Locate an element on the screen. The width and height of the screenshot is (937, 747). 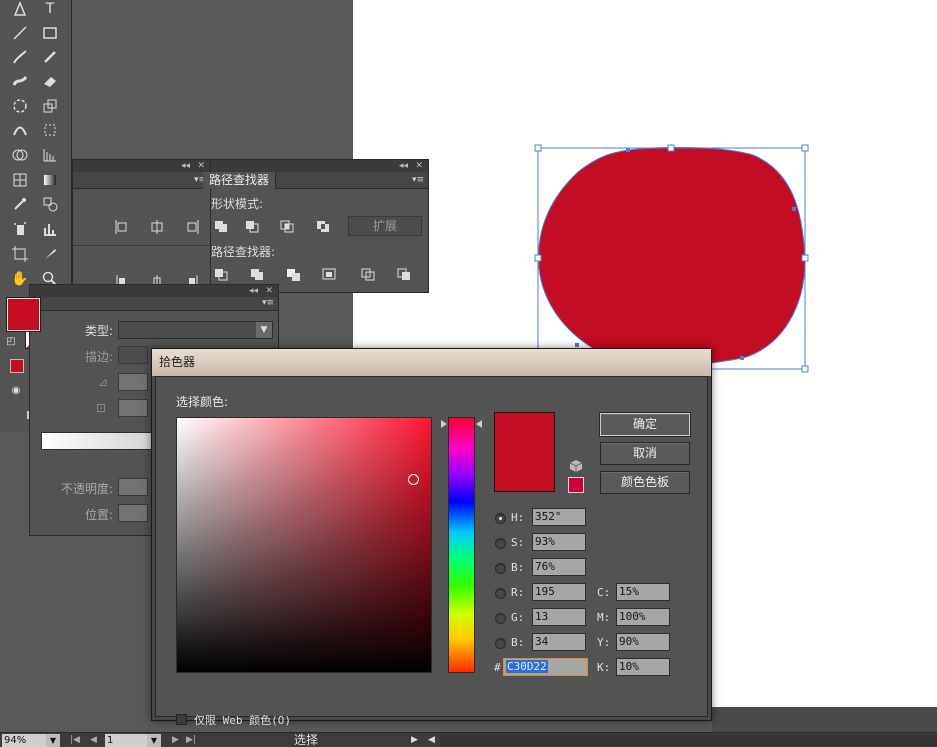
expand-button: 扩展 is located at coordinates (385, 226).